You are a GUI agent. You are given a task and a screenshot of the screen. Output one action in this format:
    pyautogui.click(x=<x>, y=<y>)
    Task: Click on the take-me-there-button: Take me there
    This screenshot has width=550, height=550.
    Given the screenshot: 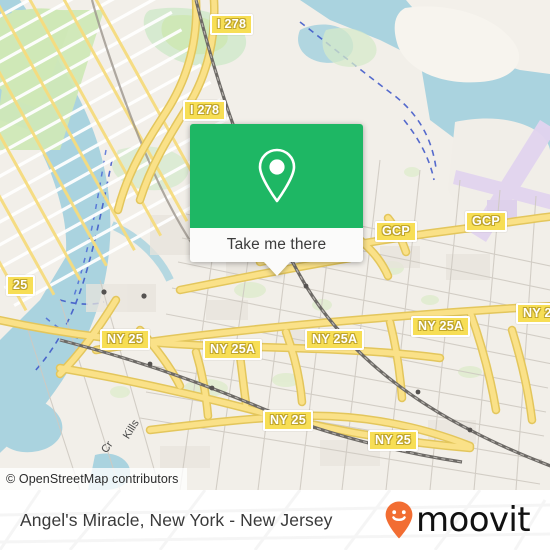 What is the action you would take?
    pyautogui.click(x=276, y=245)
    